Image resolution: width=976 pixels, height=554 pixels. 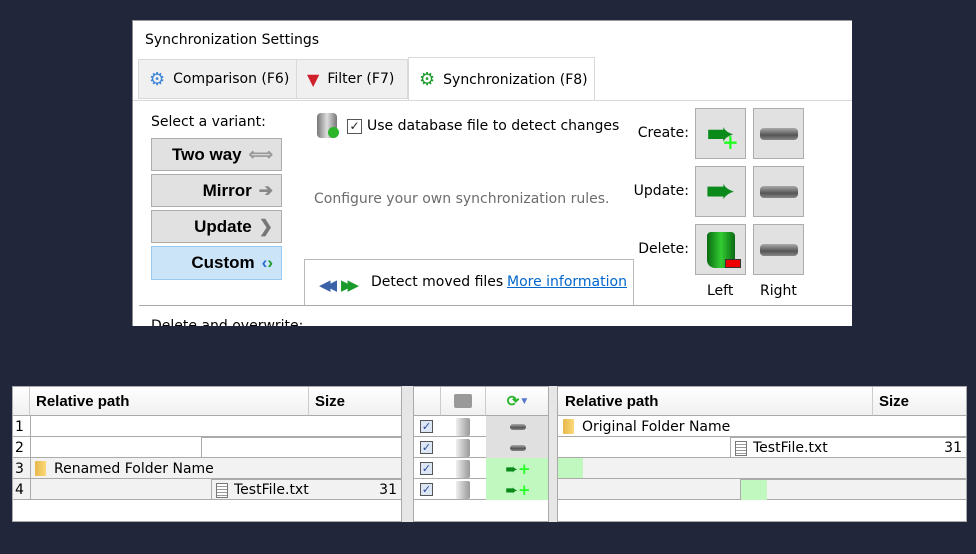 What do you see at coordinates (762, 447) in the screenshot?
I see `table-row: TestFile.txt 31` at bounding box center [762, 447].